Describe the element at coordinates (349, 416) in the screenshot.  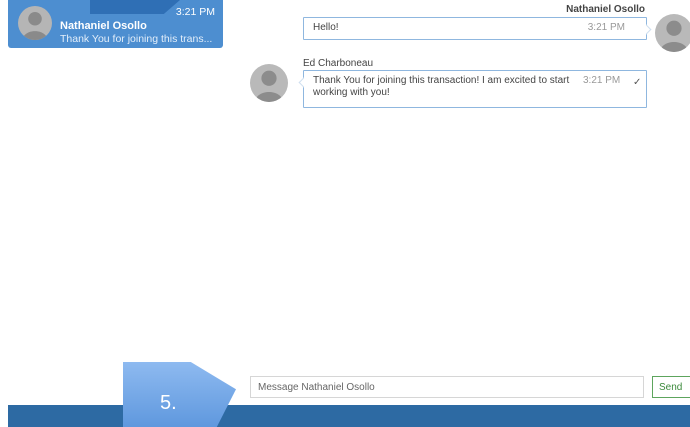
I see `bottom-bar` at that location.